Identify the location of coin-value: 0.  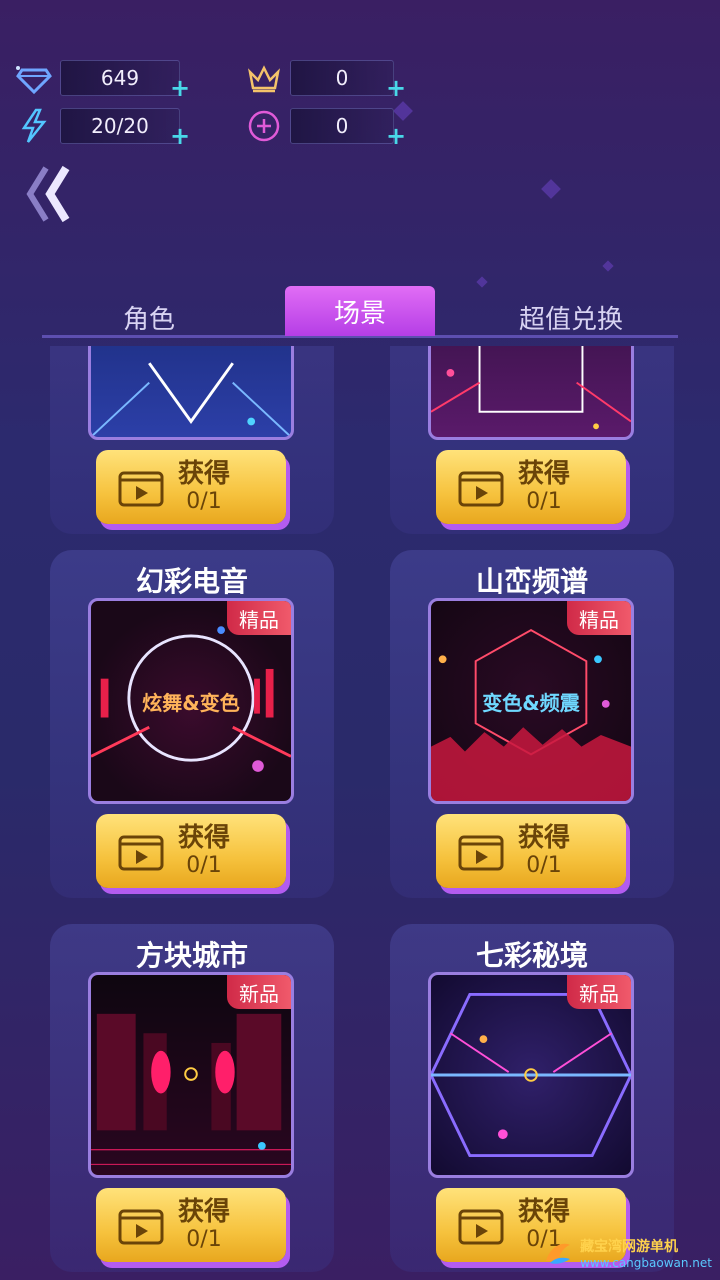
(342, 126).